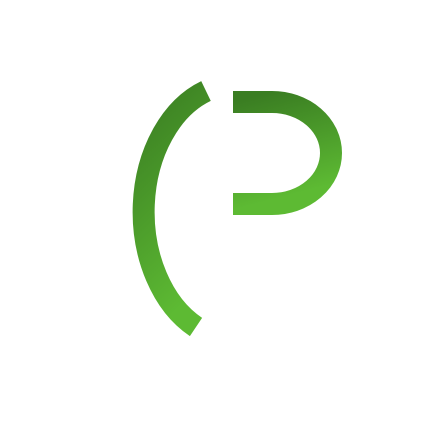 This screenshot has width=434, height=434. What do you see at coordinates (287, 153) in the screenshot?
I see `letter-p-bowl` at bounding box center [287, 153].